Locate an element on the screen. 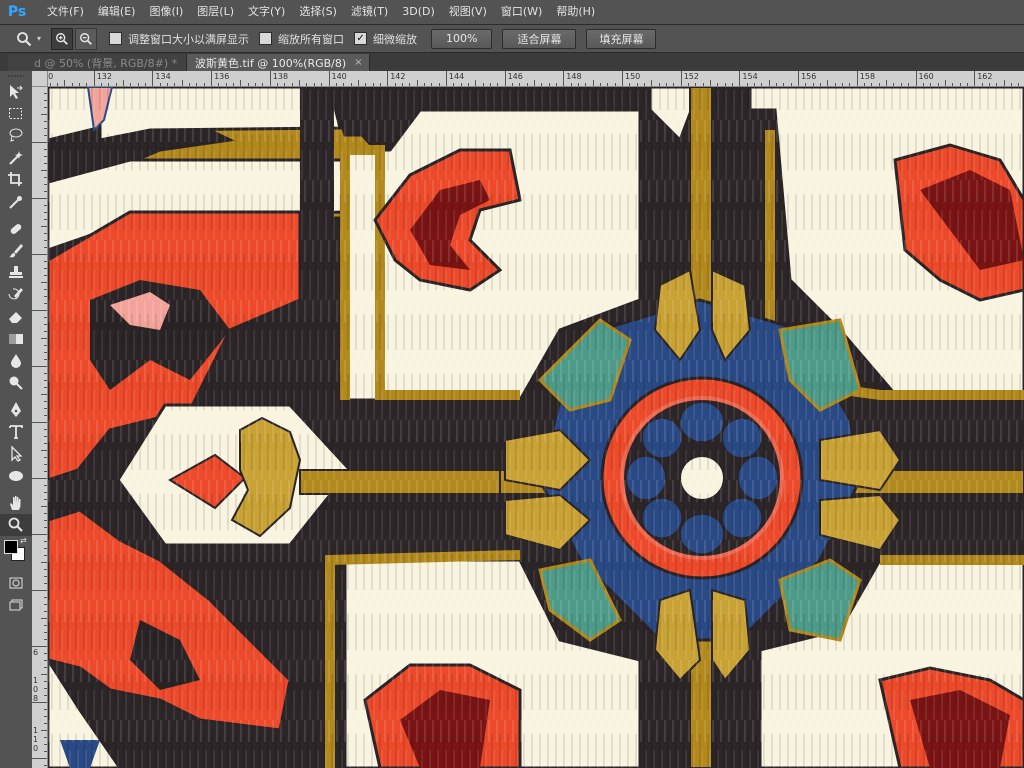 This screenshot has height=768, width=1024. tab-background-document: d @ 50% (背景, RGB/8#) * × is located at coordinates (97, 62).